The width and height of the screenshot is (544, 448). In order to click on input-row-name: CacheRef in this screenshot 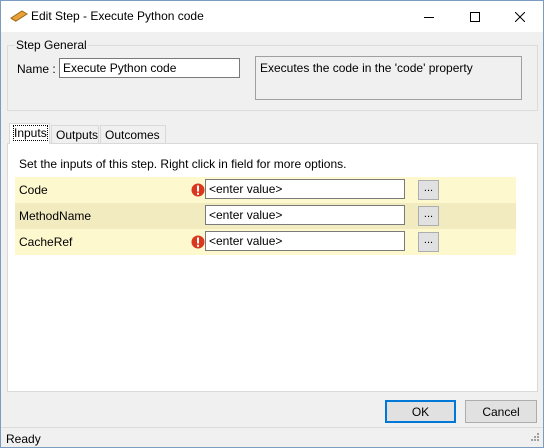, I will do `click(46, 242)`.